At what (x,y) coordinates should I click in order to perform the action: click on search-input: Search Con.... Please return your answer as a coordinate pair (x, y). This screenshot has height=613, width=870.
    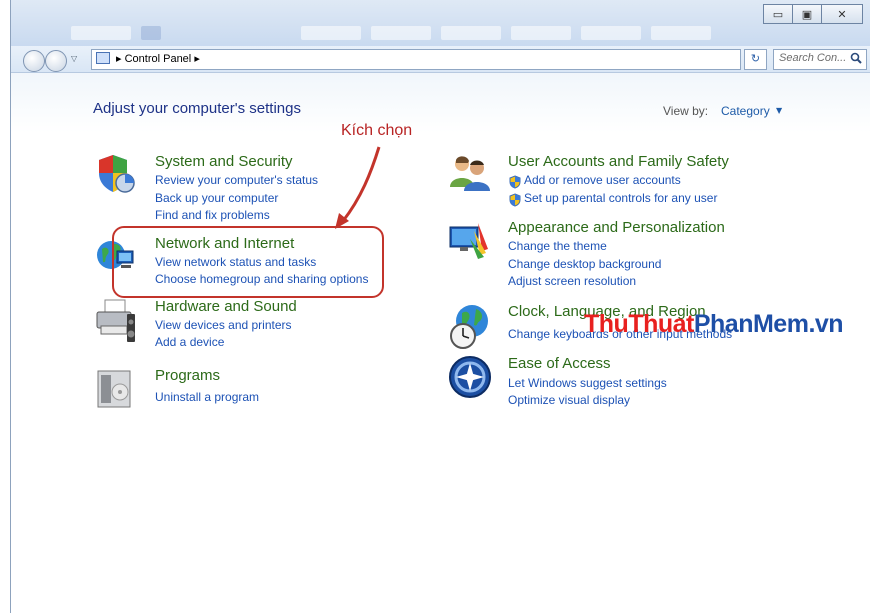
    Looking at the image, I should click on (820, 59).